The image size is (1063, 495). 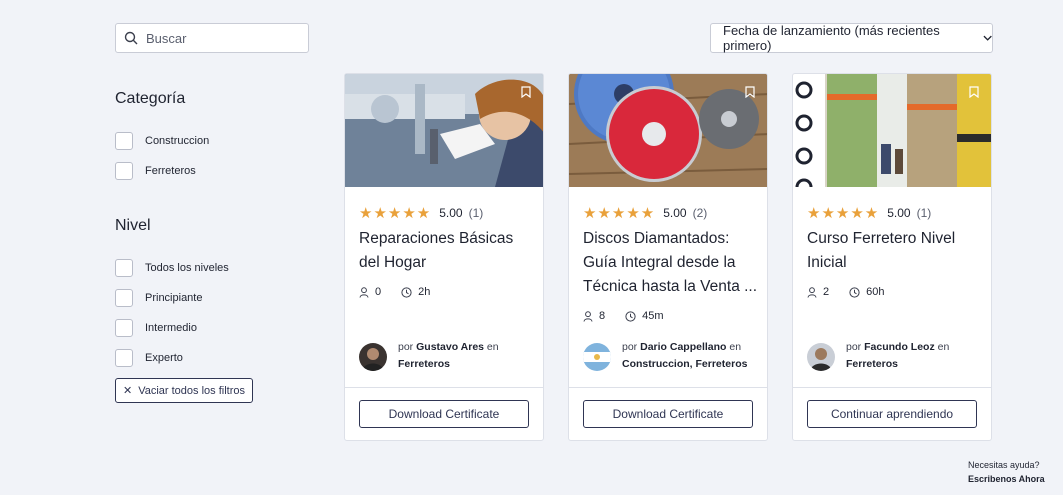 What do you see at coordinates (170, 171) in the screenshot?
I see `option-label: Ferreteros` at bounding box center [170, 171].